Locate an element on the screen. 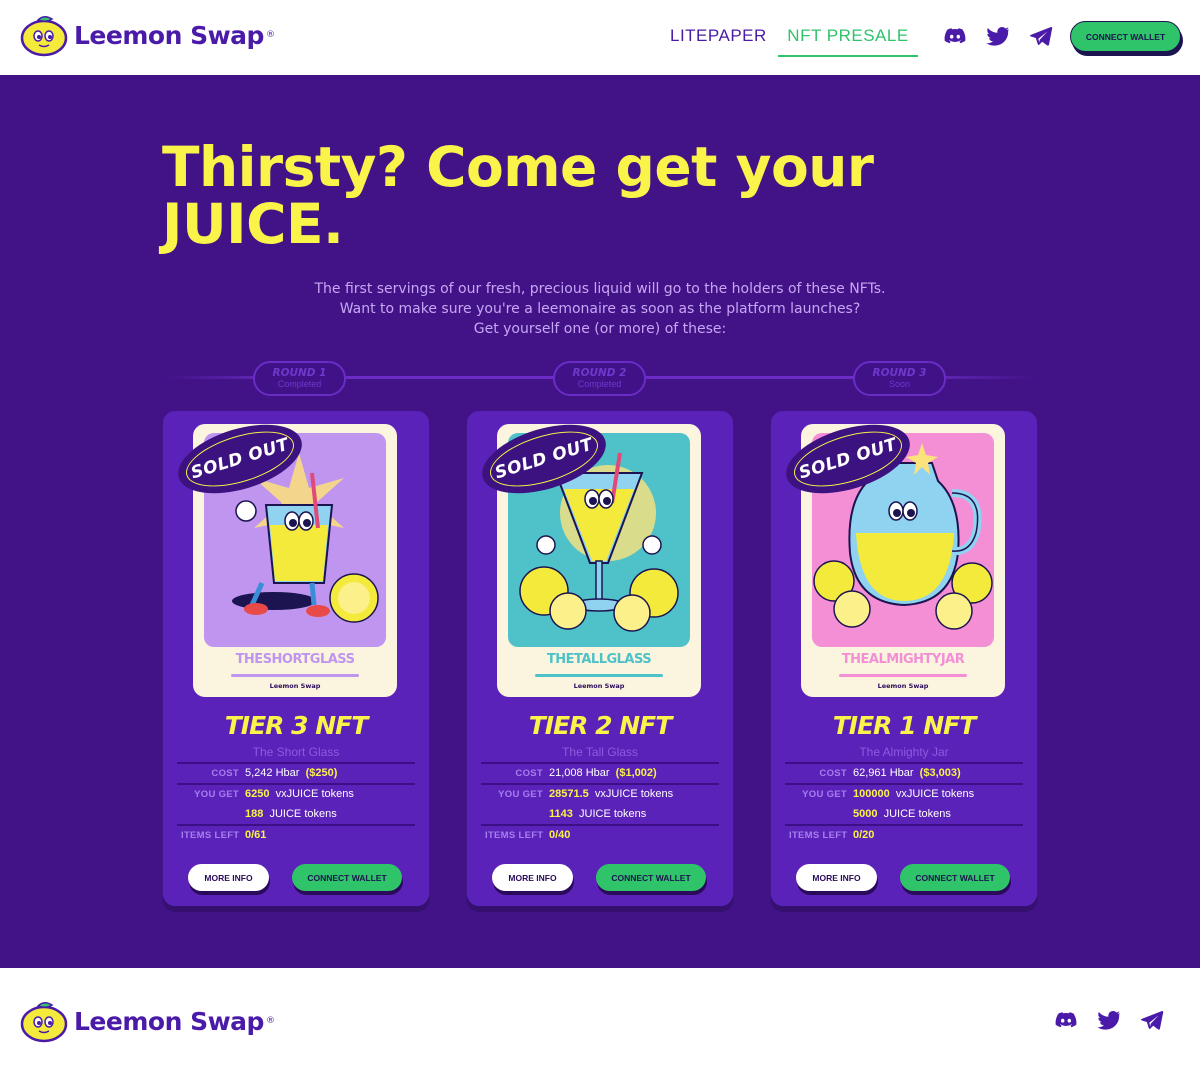 Image resolution: width=1200 pixels, height=1071 pixels. cost-value: 62,961 Hbar ($3,003) is located at coordinates (907, 773).